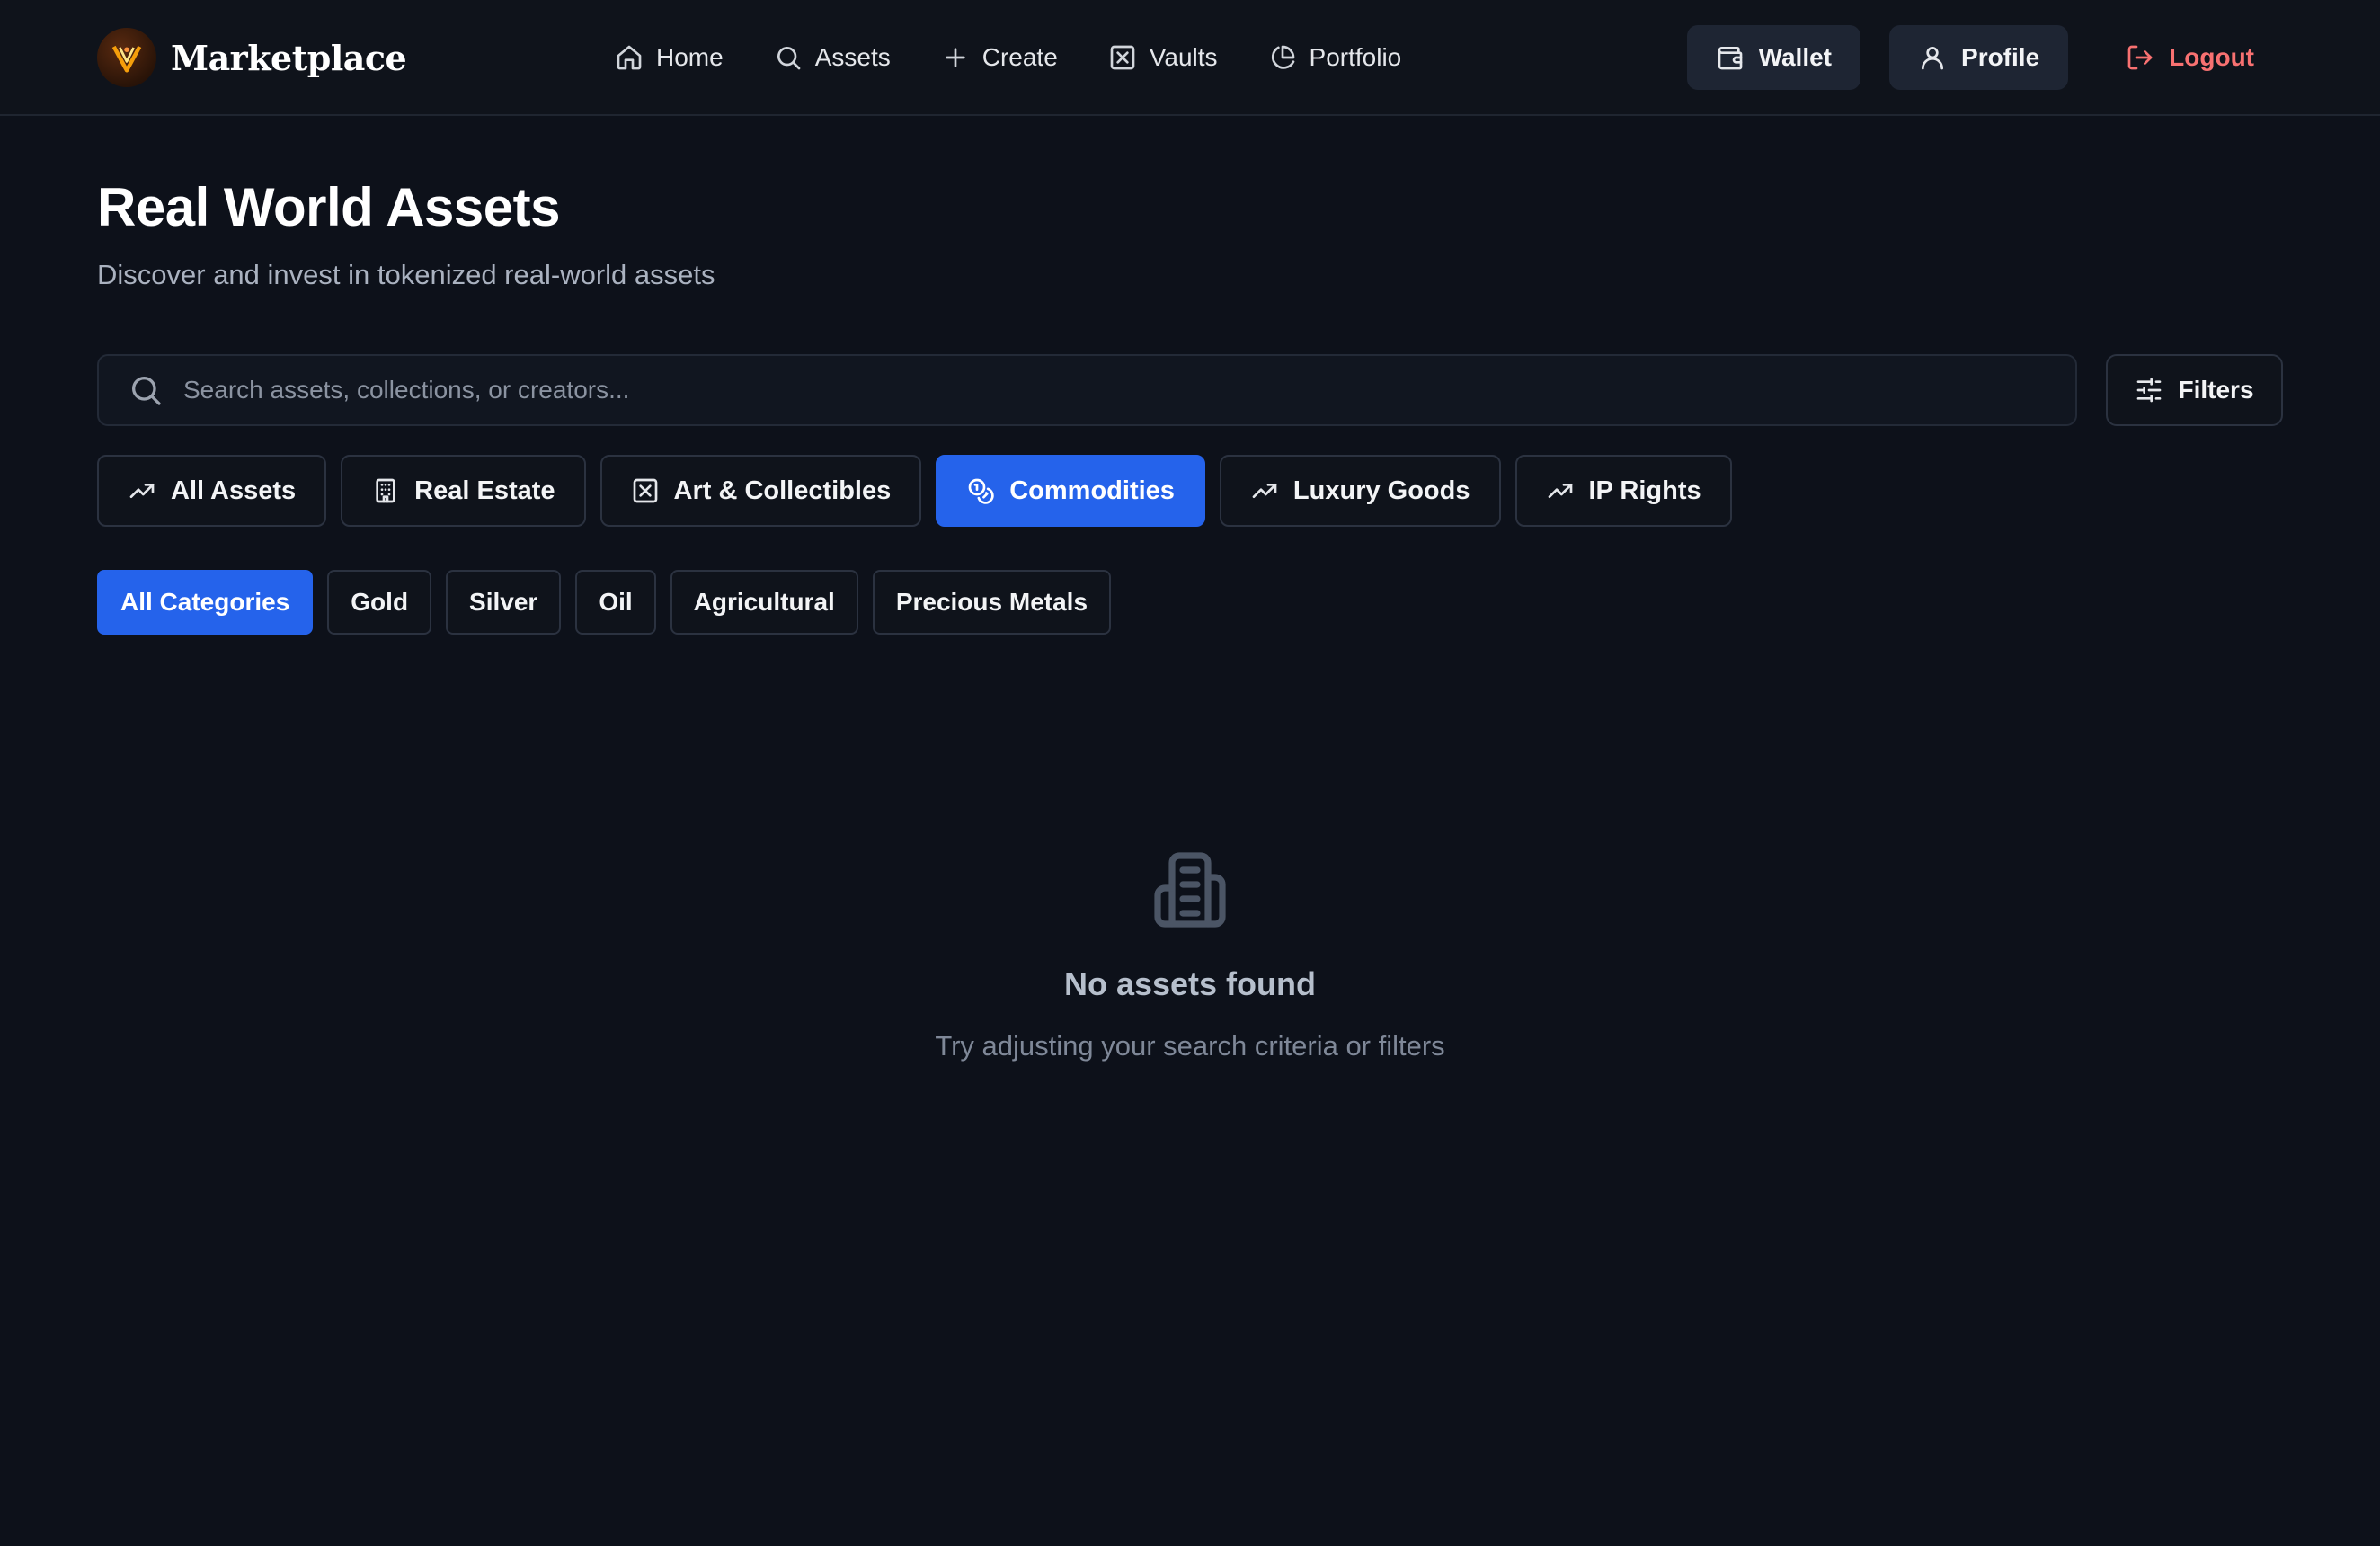 This screenshot has height=1546, width=2380. I want to click on pie-chart-icon, so click(1282, 57).